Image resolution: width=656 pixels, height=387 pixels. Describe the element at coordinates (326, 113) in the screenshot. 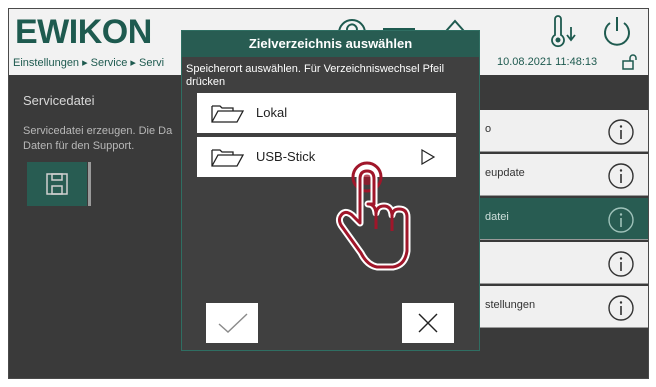

I see `option-local: Lokal` at that location.